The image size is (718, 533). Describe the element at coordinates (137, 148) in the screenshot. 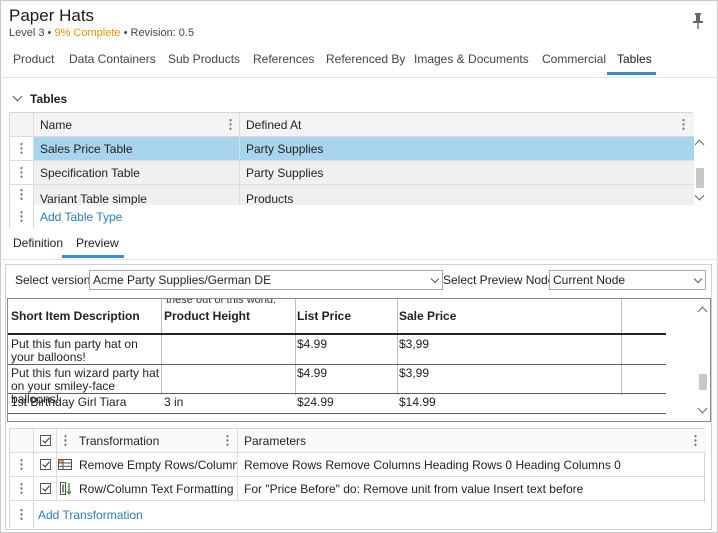

I see `table-name: Sales Price Table` at that location.